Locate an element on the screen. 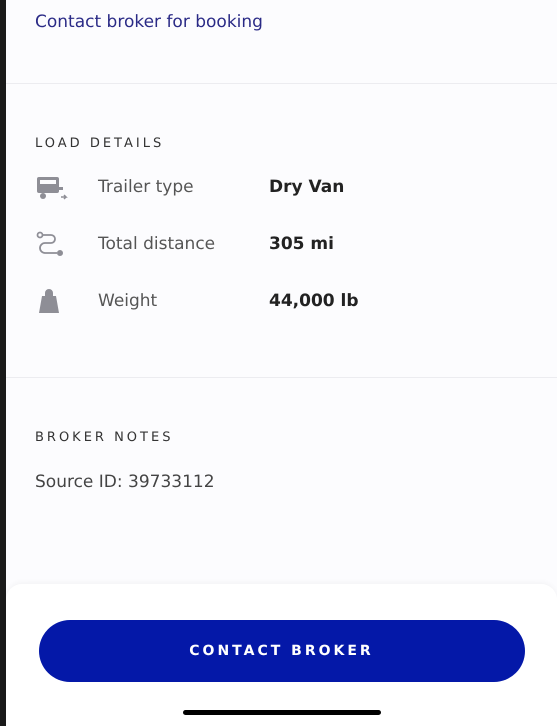  detail-label: Total distance is located at coordinates (157, 244).